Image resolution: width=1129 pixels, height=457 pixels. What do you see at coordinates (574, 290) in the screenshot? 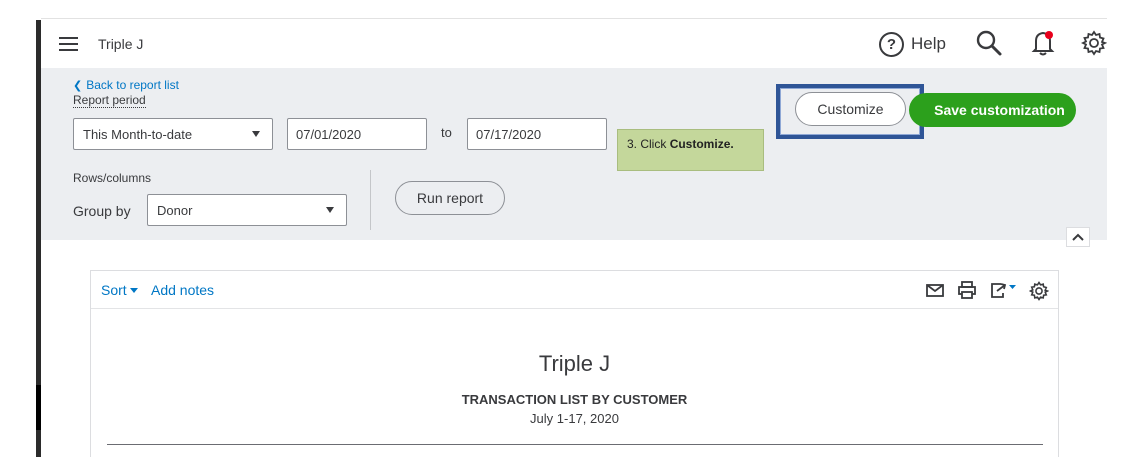
I see `report-toolbar: Sort Add notes` at bounding box center [574, 290].